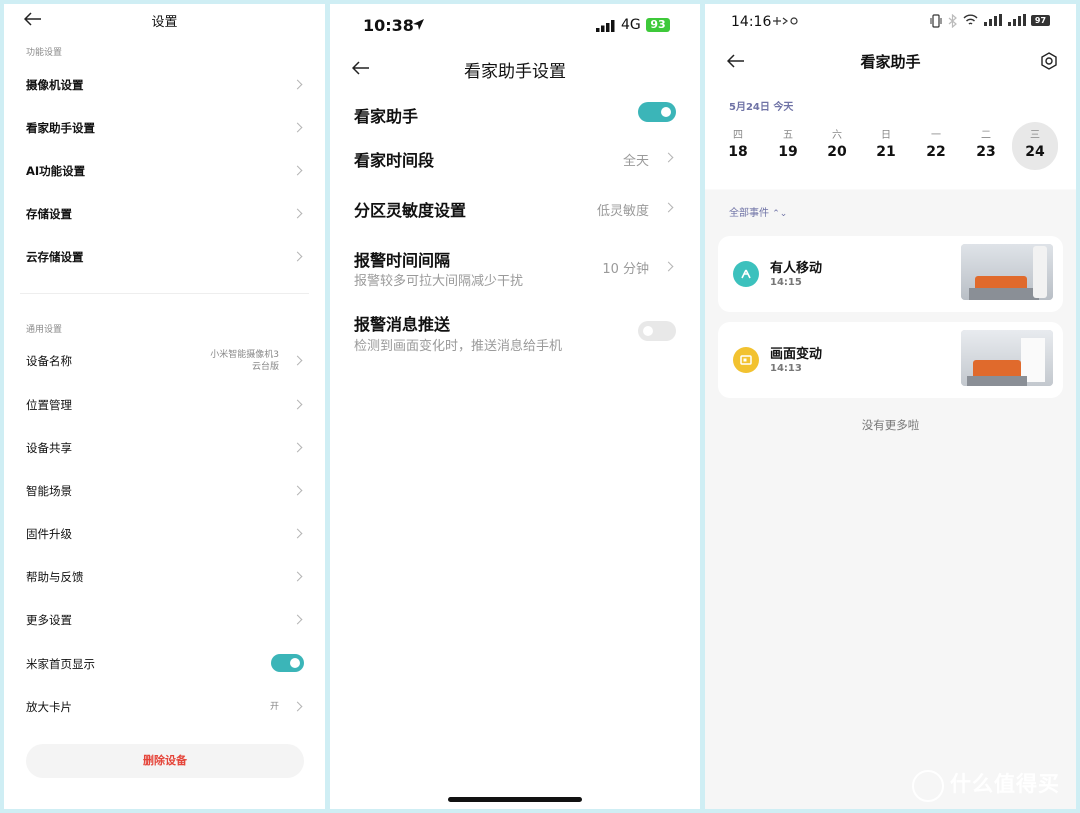 The width and height of the screenshot is (1080, 813). I want to click on weekday-label: 日, so click(886, 135).